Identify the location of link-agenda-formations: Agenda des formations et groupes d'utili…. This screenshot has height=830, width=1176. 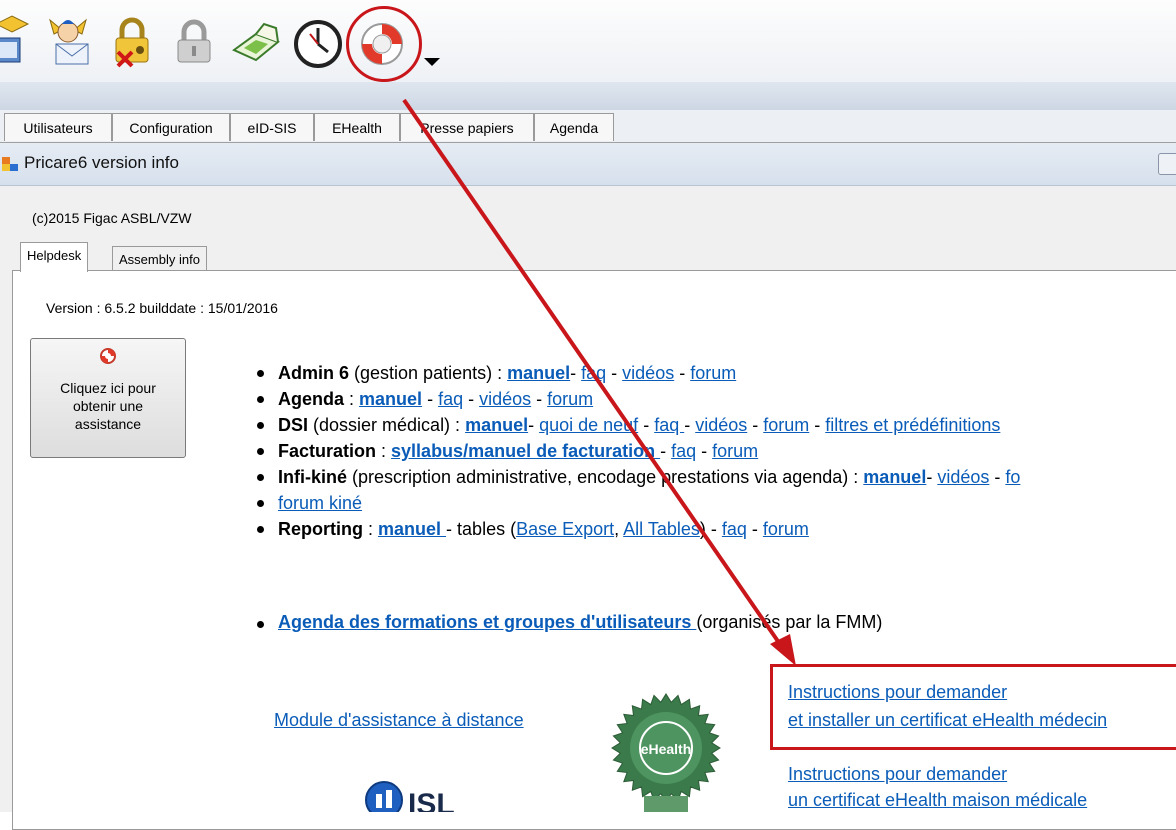
(487, 622).